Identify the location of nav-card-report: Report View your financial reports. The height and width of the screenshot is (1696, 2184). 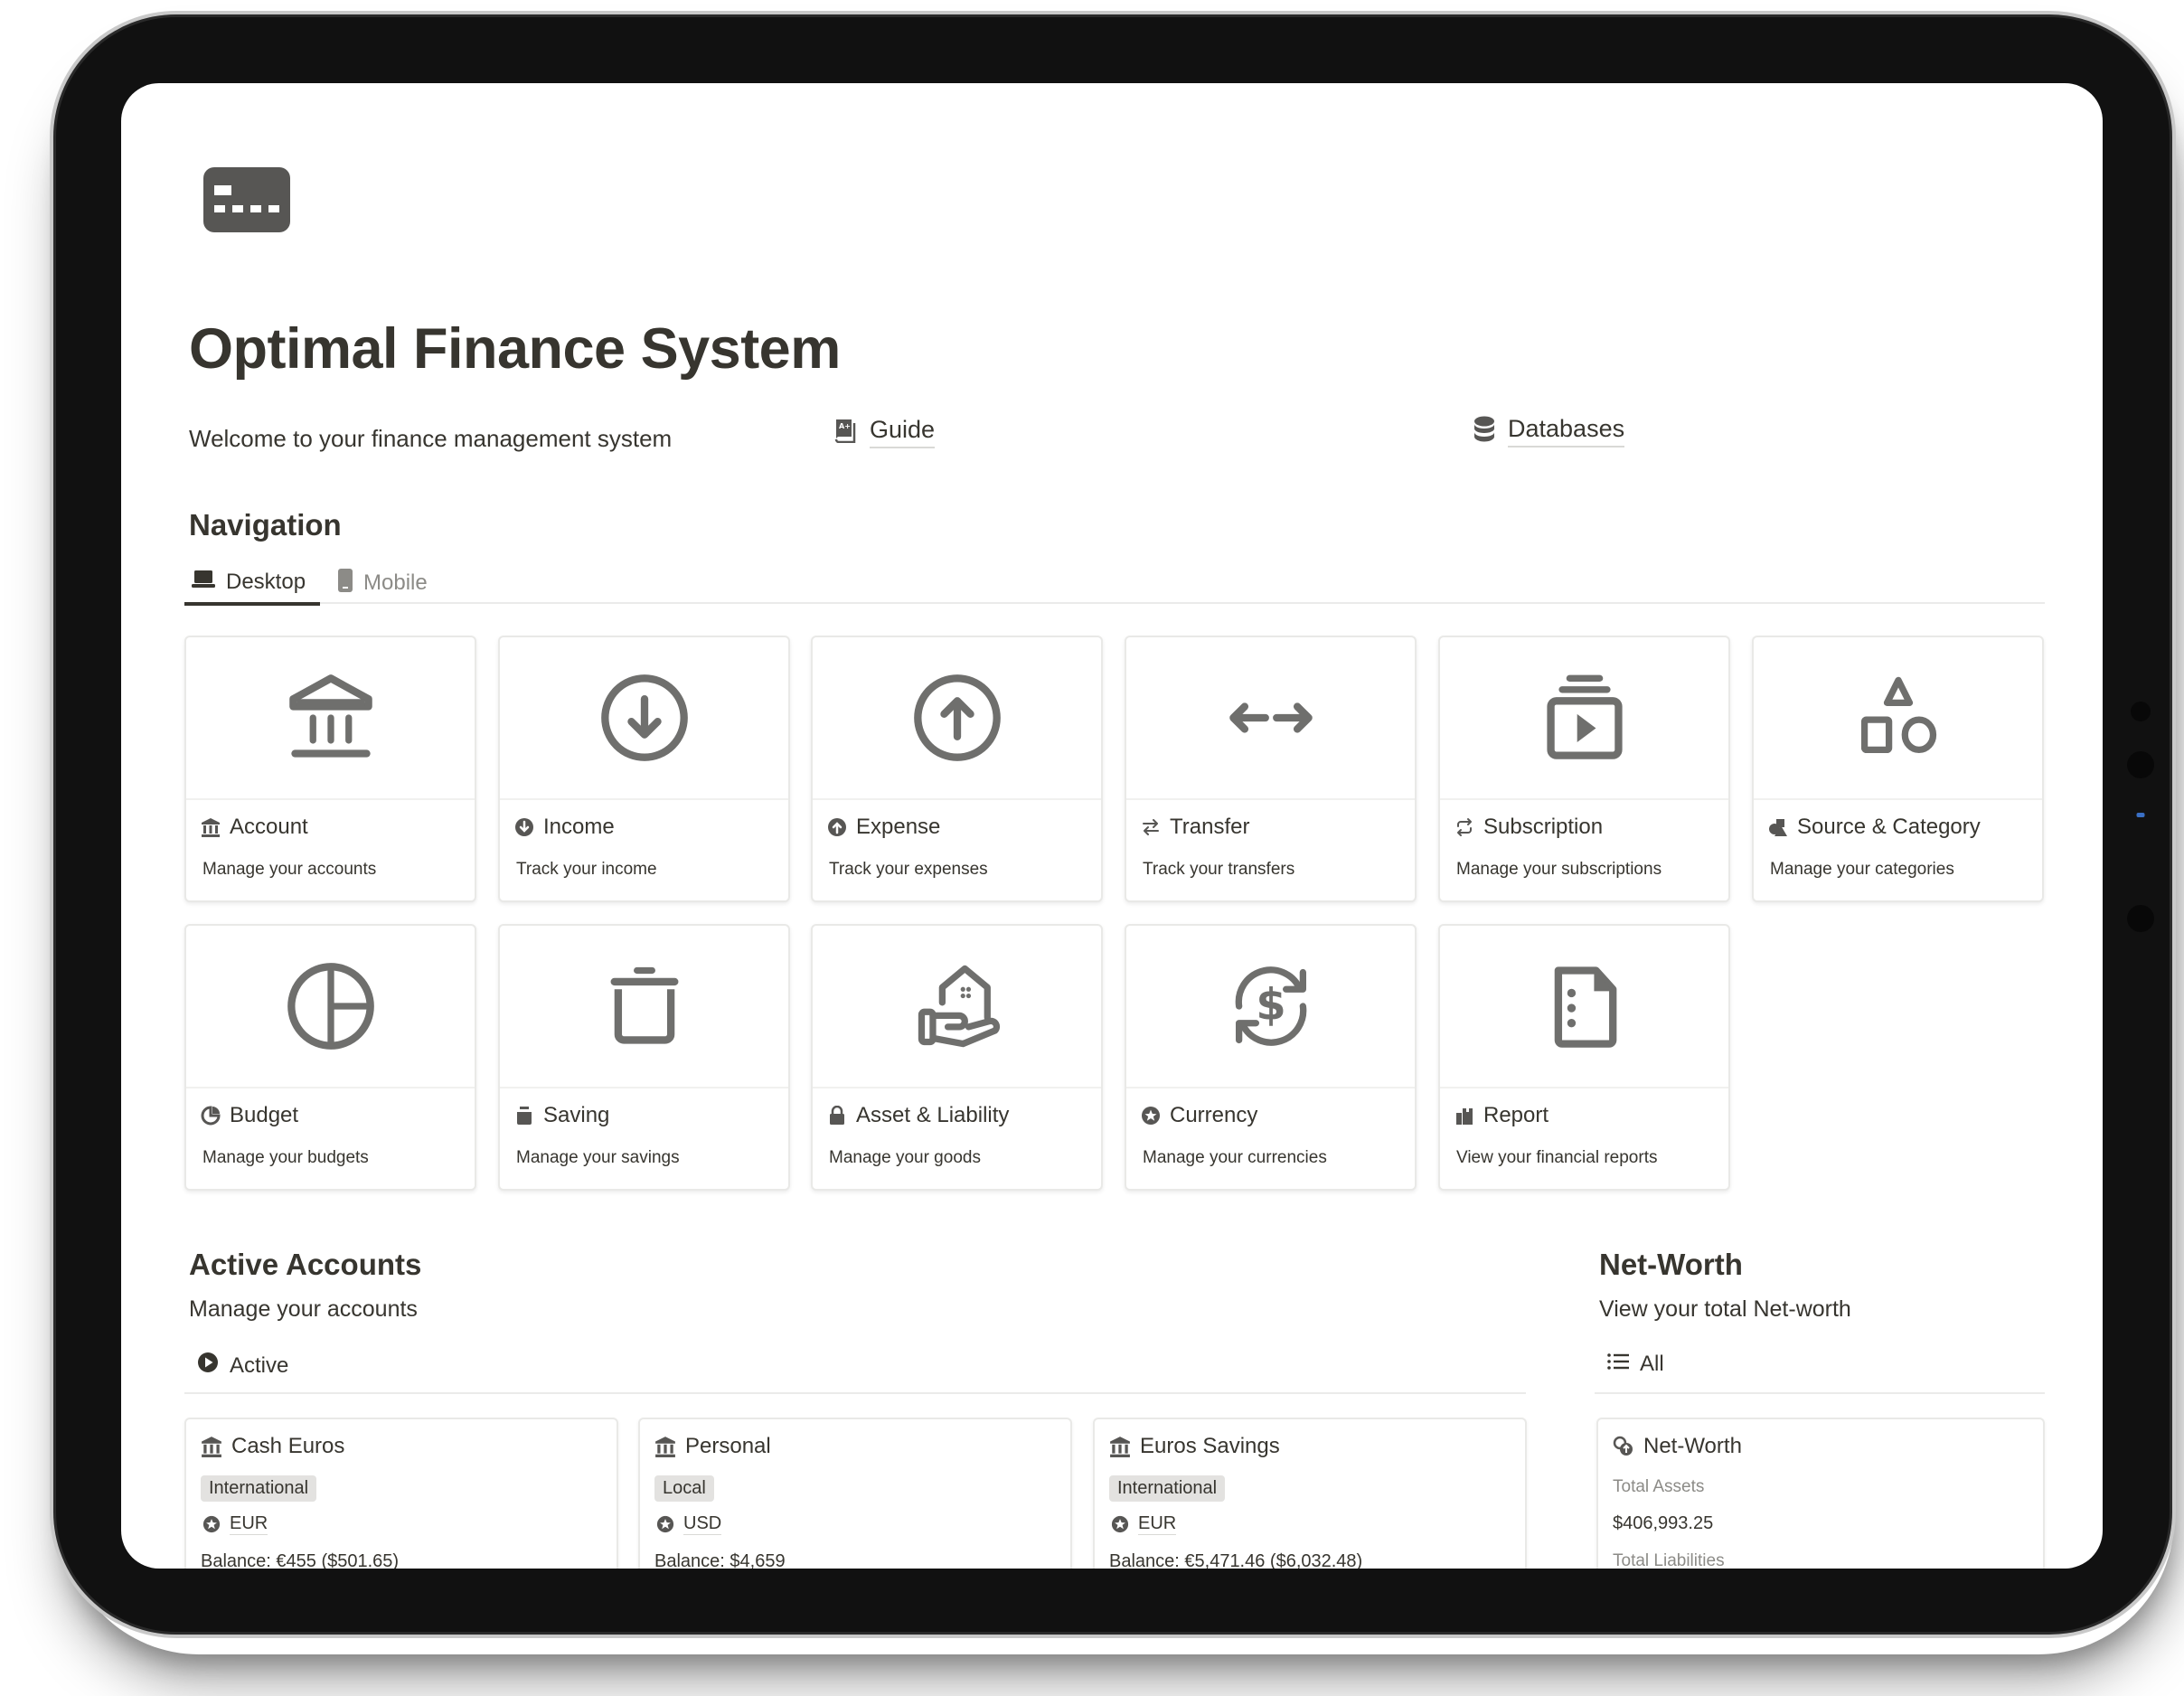
(1584, 1057).